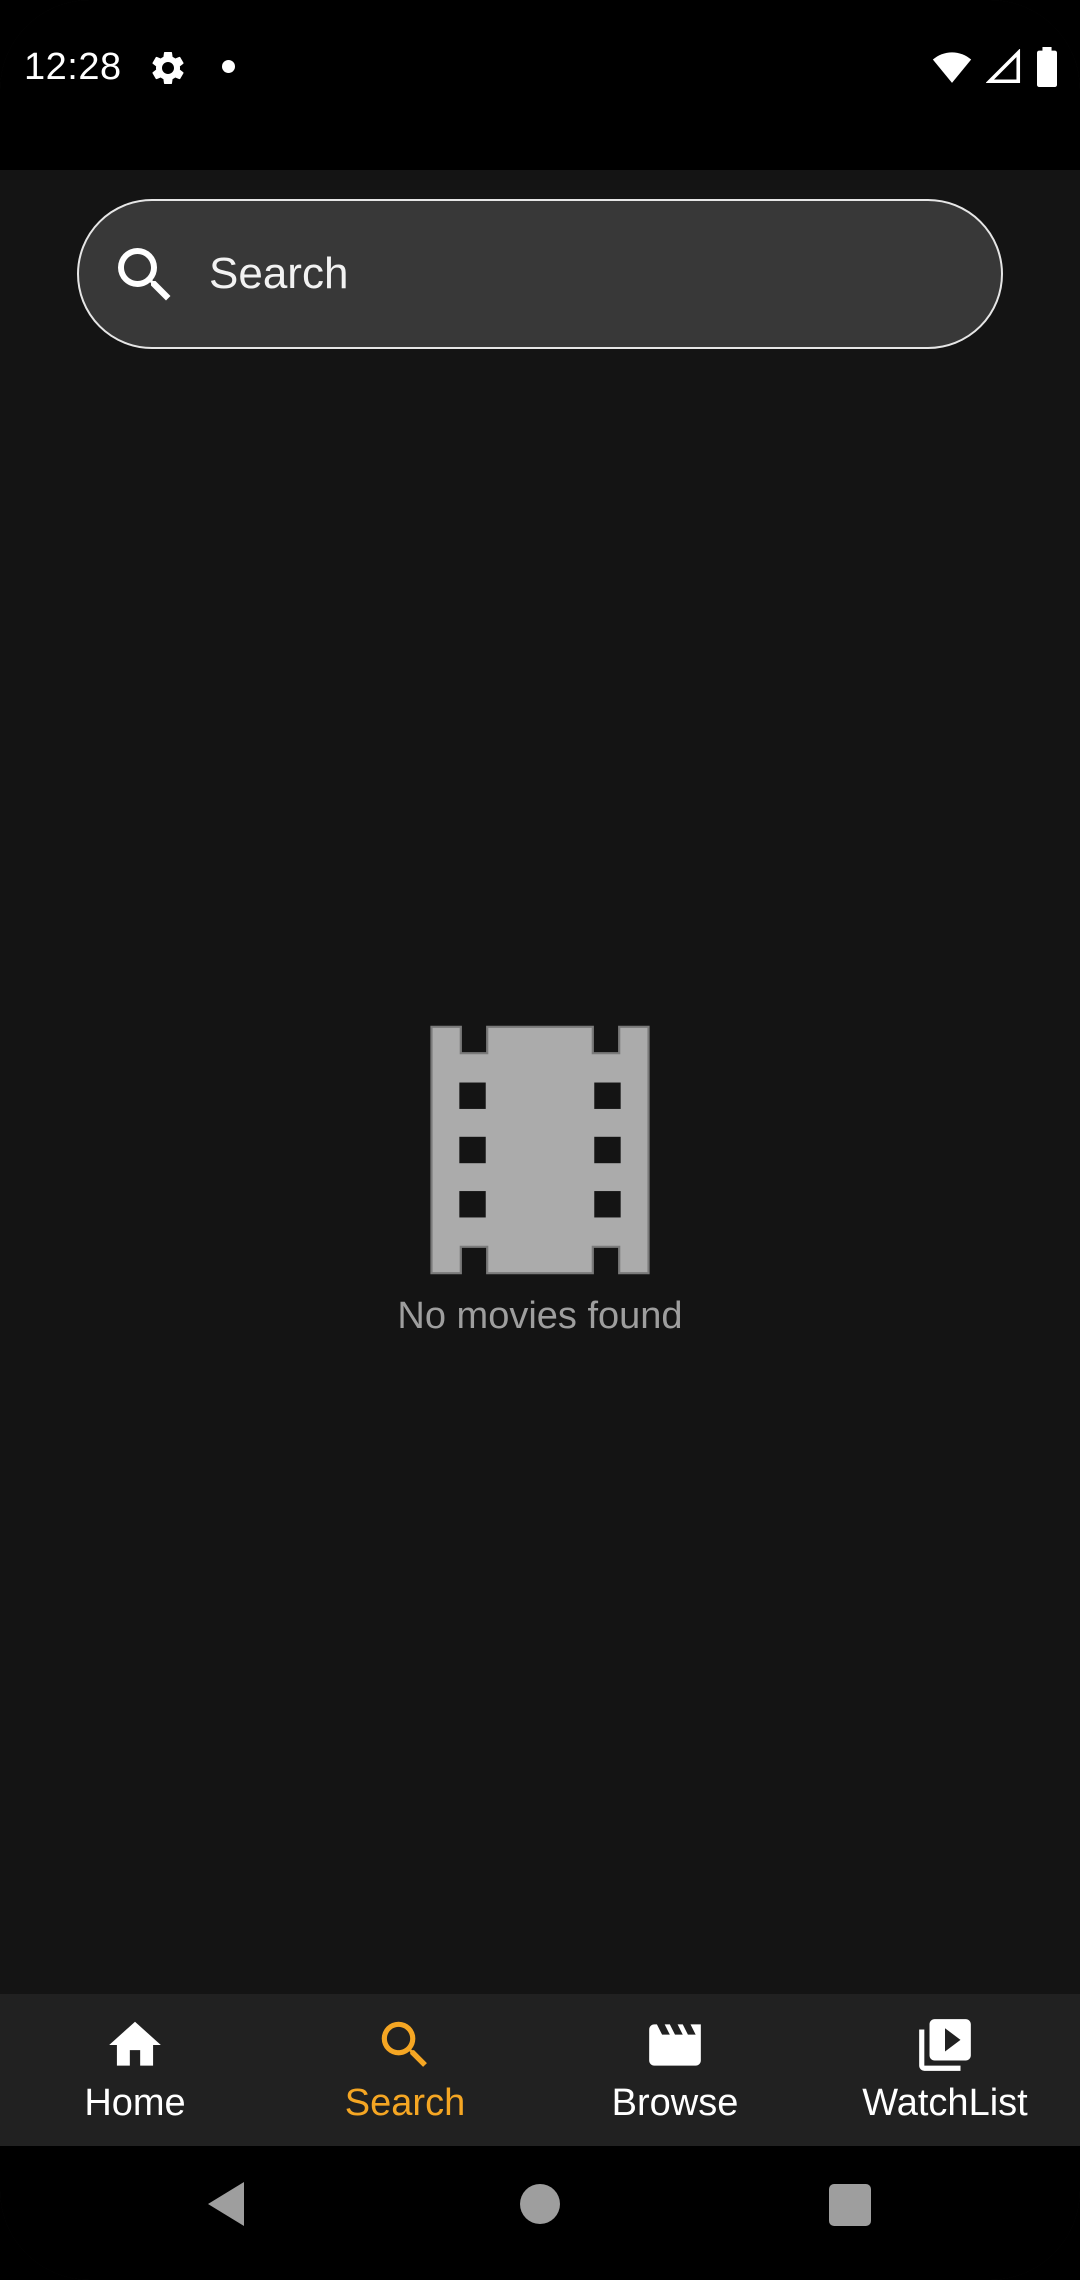  I want to click on empty-state: No movies found, so click(540, 1181).